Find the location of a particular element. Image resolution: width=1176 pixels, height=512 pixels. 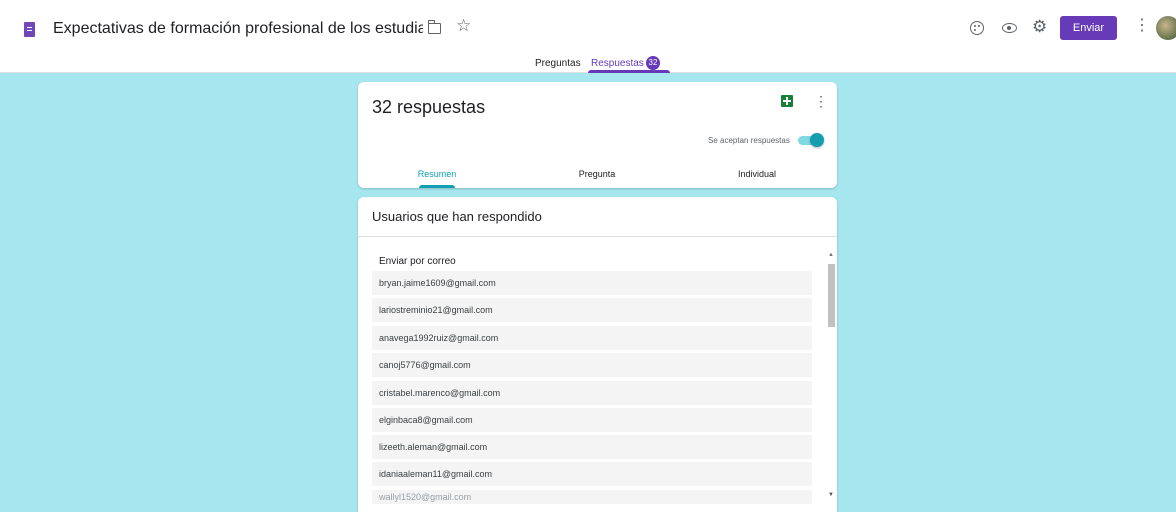

email-row: bryan.jaime1609@gmail.com is located at coordinates (592, 283).